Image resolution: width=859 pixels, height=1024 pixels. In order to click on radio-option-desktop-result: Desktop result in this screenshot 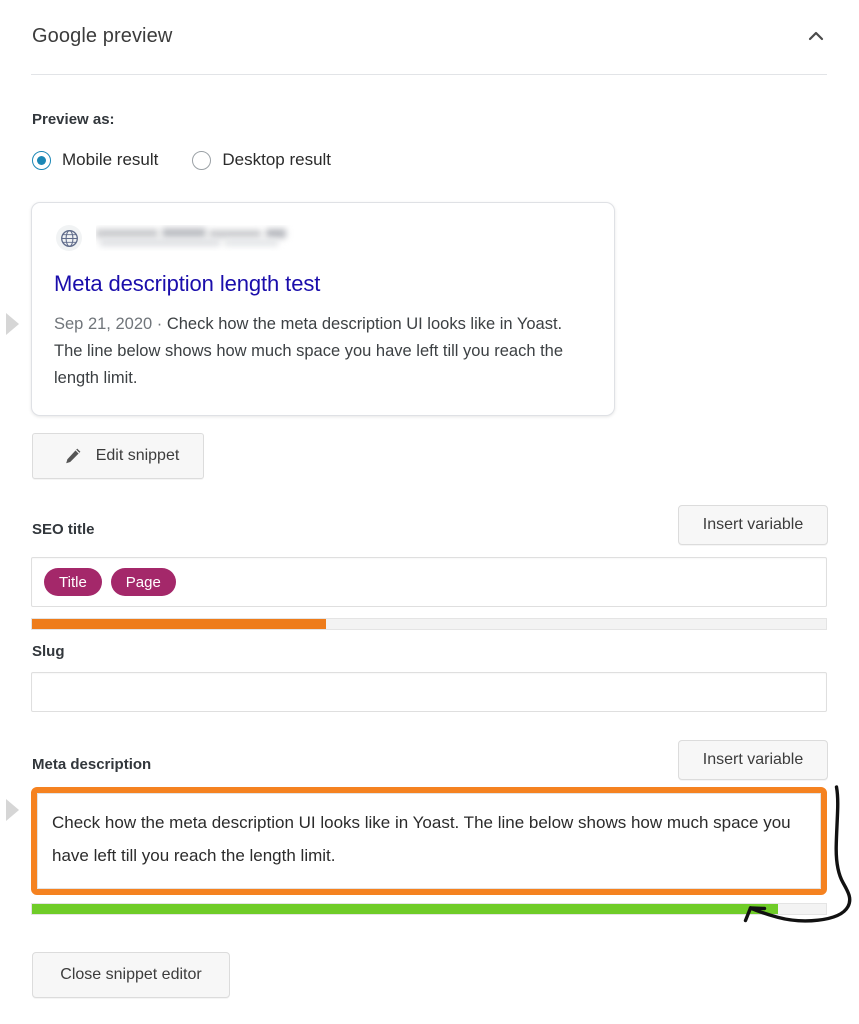, I will do `click(261, 160)`.